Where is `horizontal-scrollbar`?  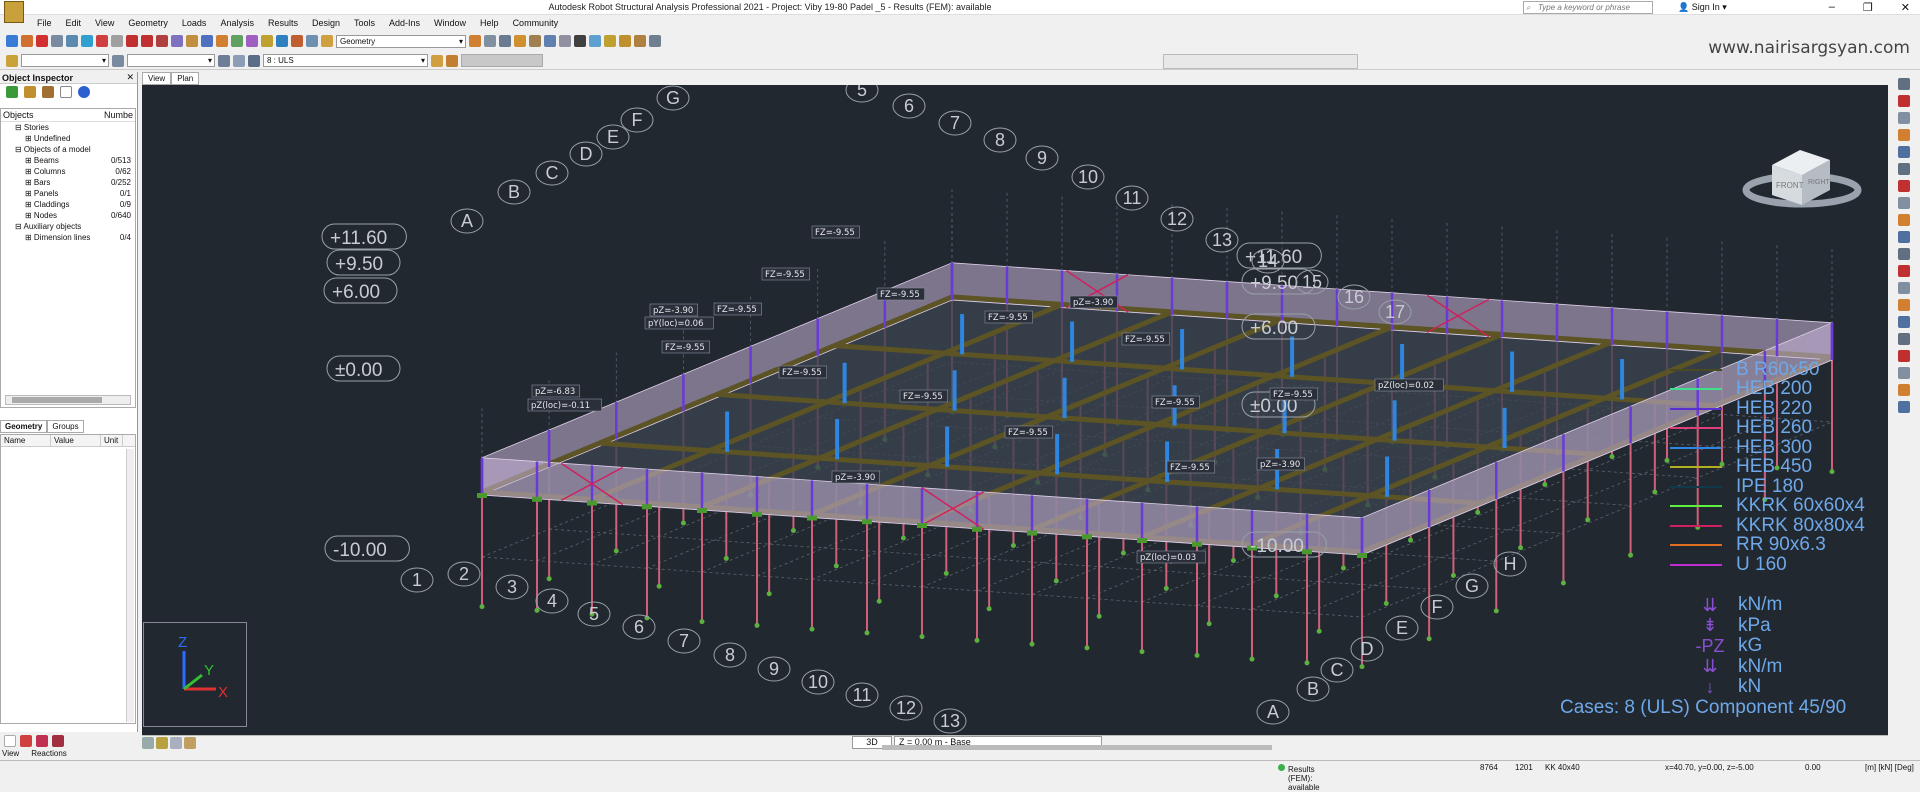
horizontal-scrollbar is located at coordinates (1077, 747).